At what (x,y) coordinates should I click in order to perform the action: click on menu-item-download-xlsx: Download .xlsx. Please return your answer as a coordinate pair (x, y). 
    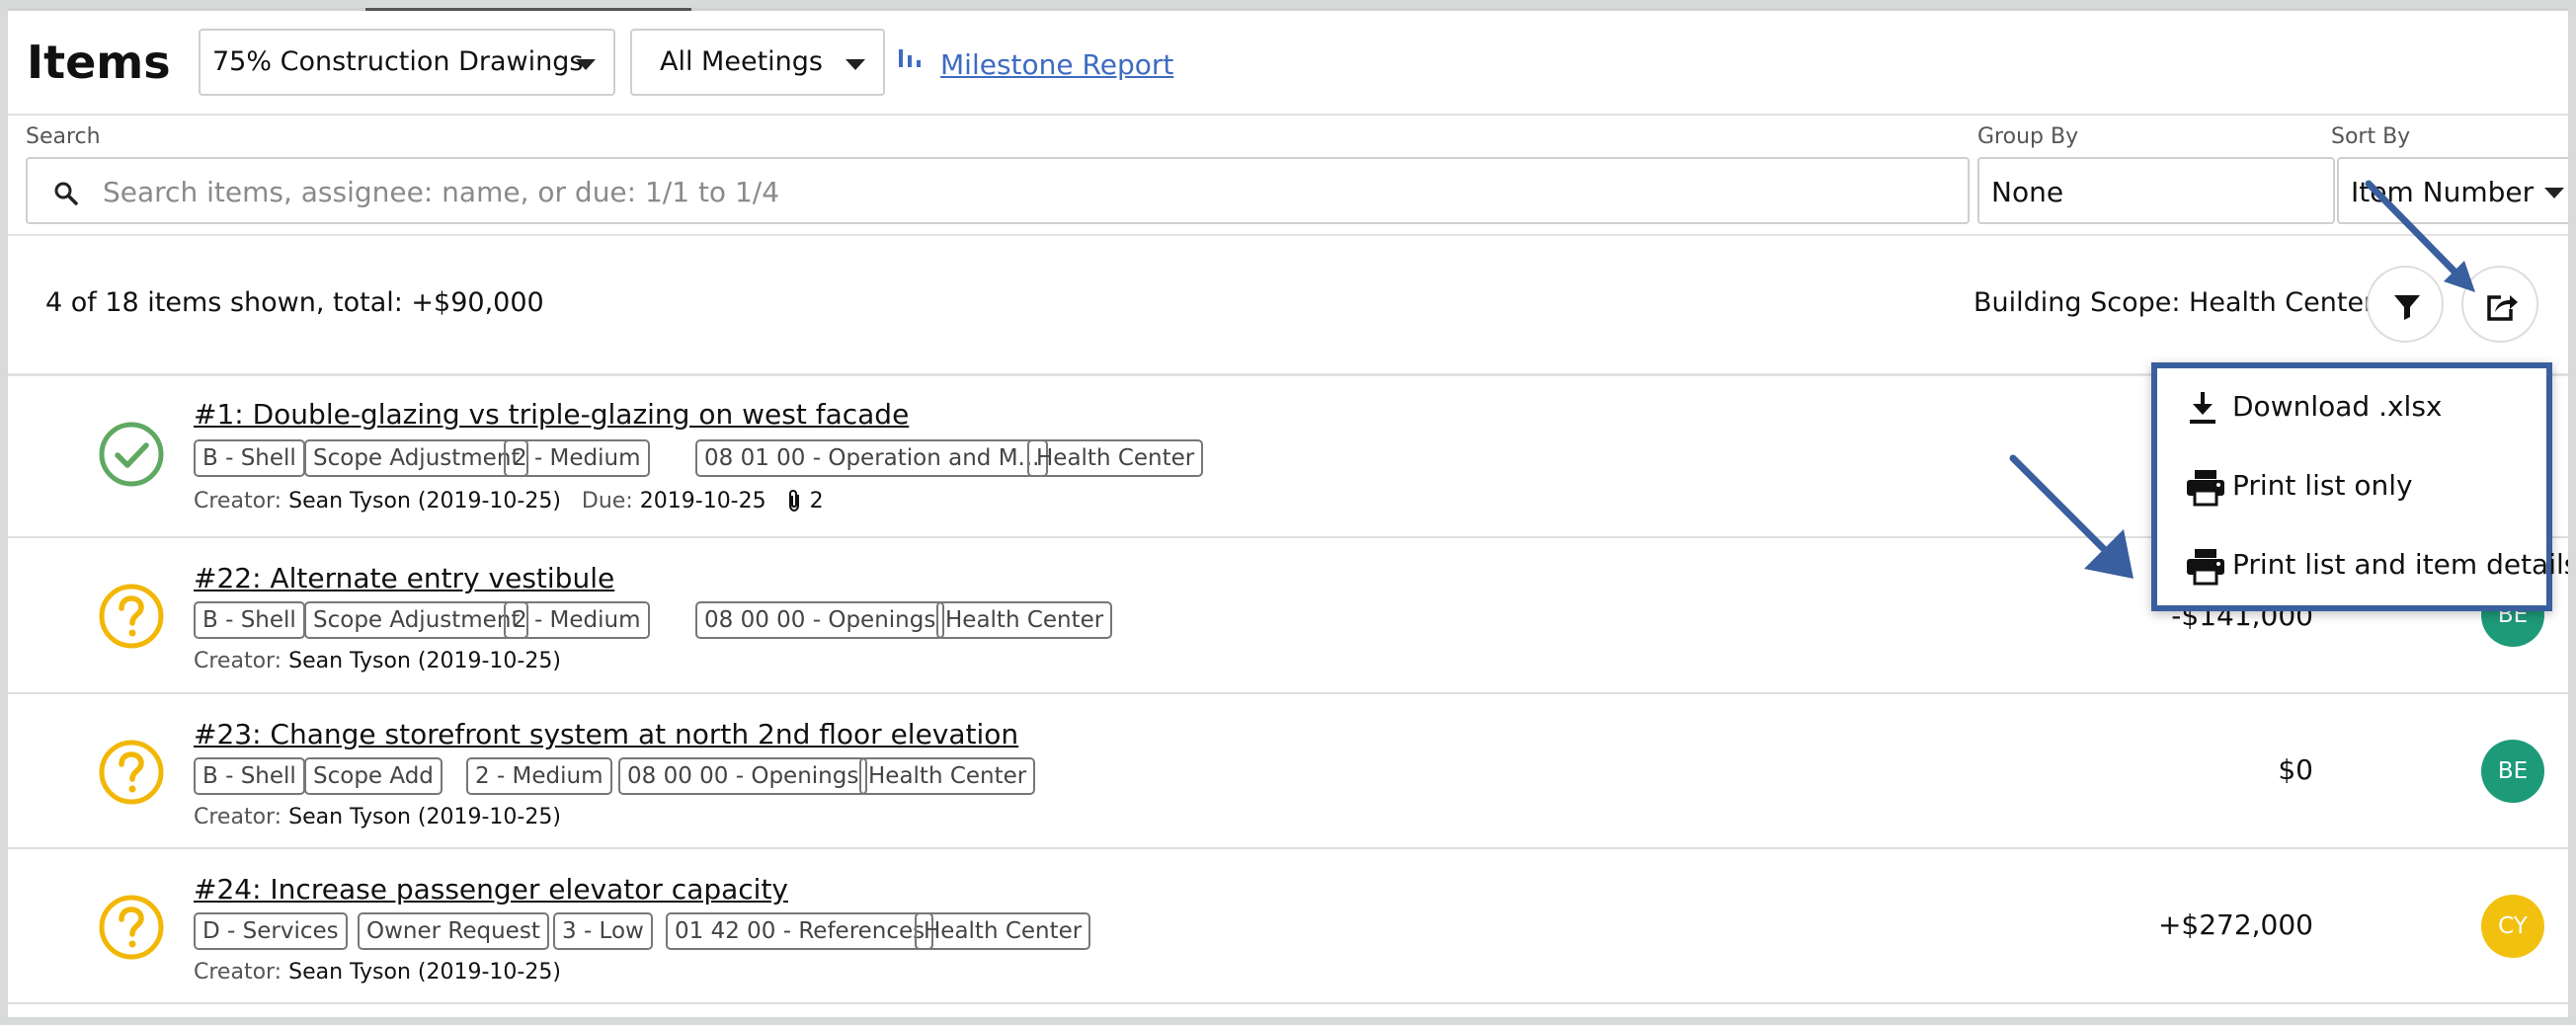
    Looking at the image, I should click on (2351, 407).